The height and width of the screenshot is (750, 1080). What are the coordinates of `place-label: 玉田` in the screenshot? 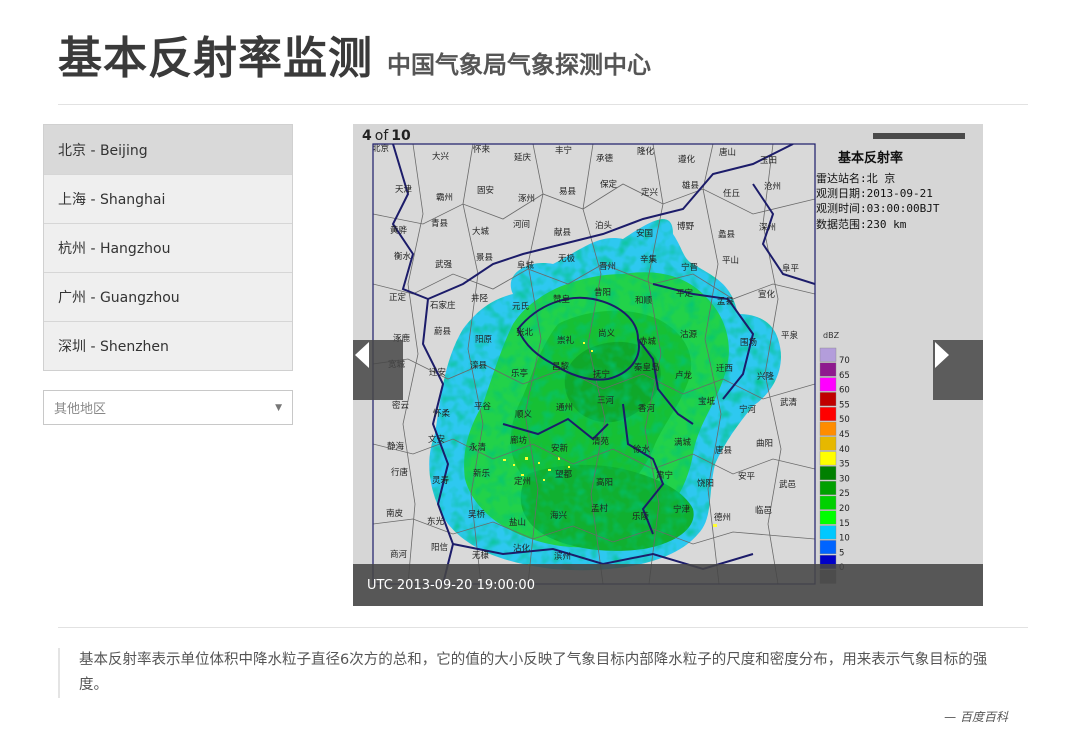 It's located at (768, 161).